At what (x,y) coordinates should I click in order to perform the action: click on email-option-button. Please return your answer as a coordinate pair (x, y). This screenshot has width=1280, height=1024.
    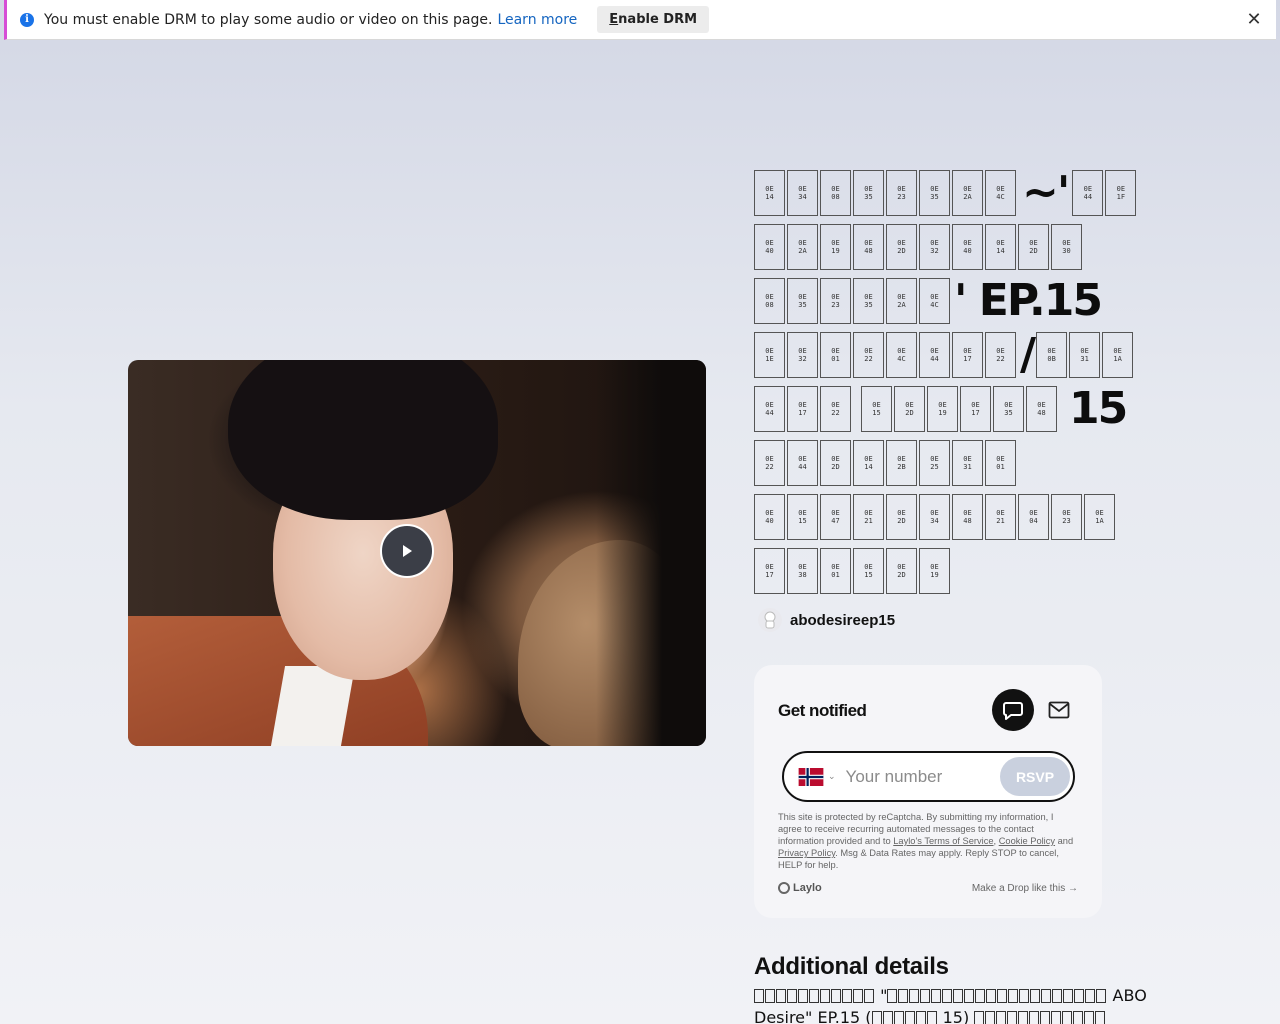
    Looking at the image, I should click on (1059, 710).